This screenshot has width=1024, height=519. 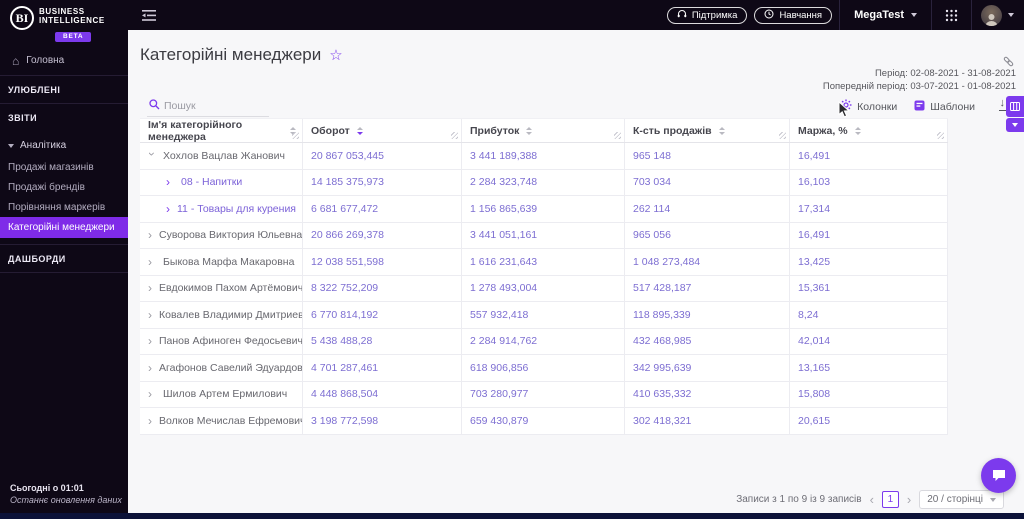 What do you see at coordinates (682, 15) in the screenshot?
I see `headset-icon` at bounding box center [682, 15].